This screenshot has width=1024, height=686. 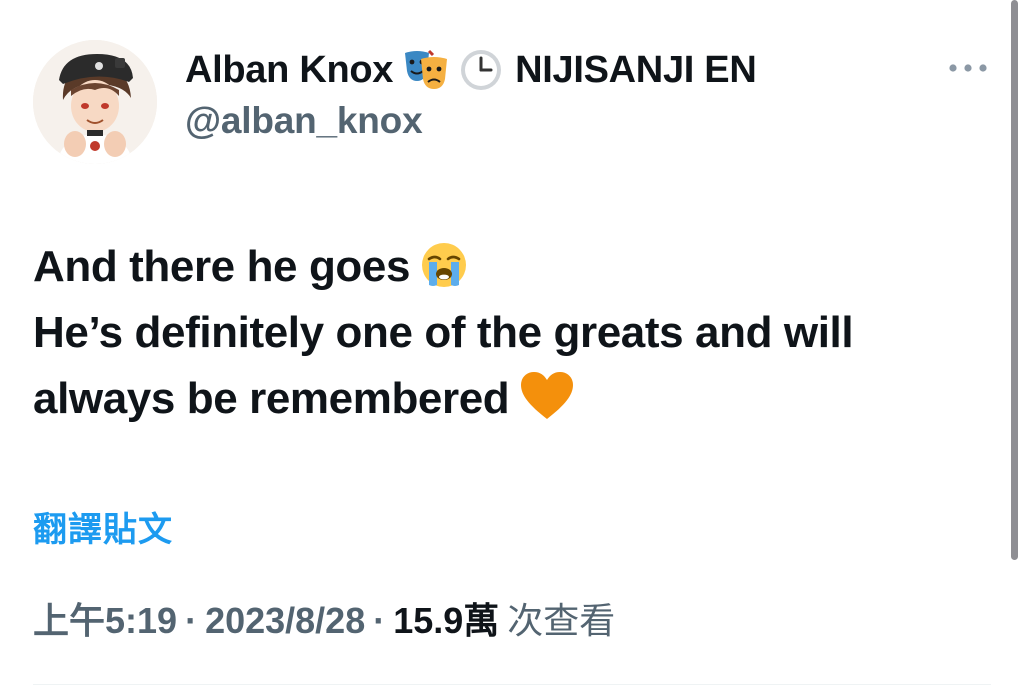 What do you see at coordinates (95, 102) in the screenshot?
I see `avatar` at bounding box center [95, 102].